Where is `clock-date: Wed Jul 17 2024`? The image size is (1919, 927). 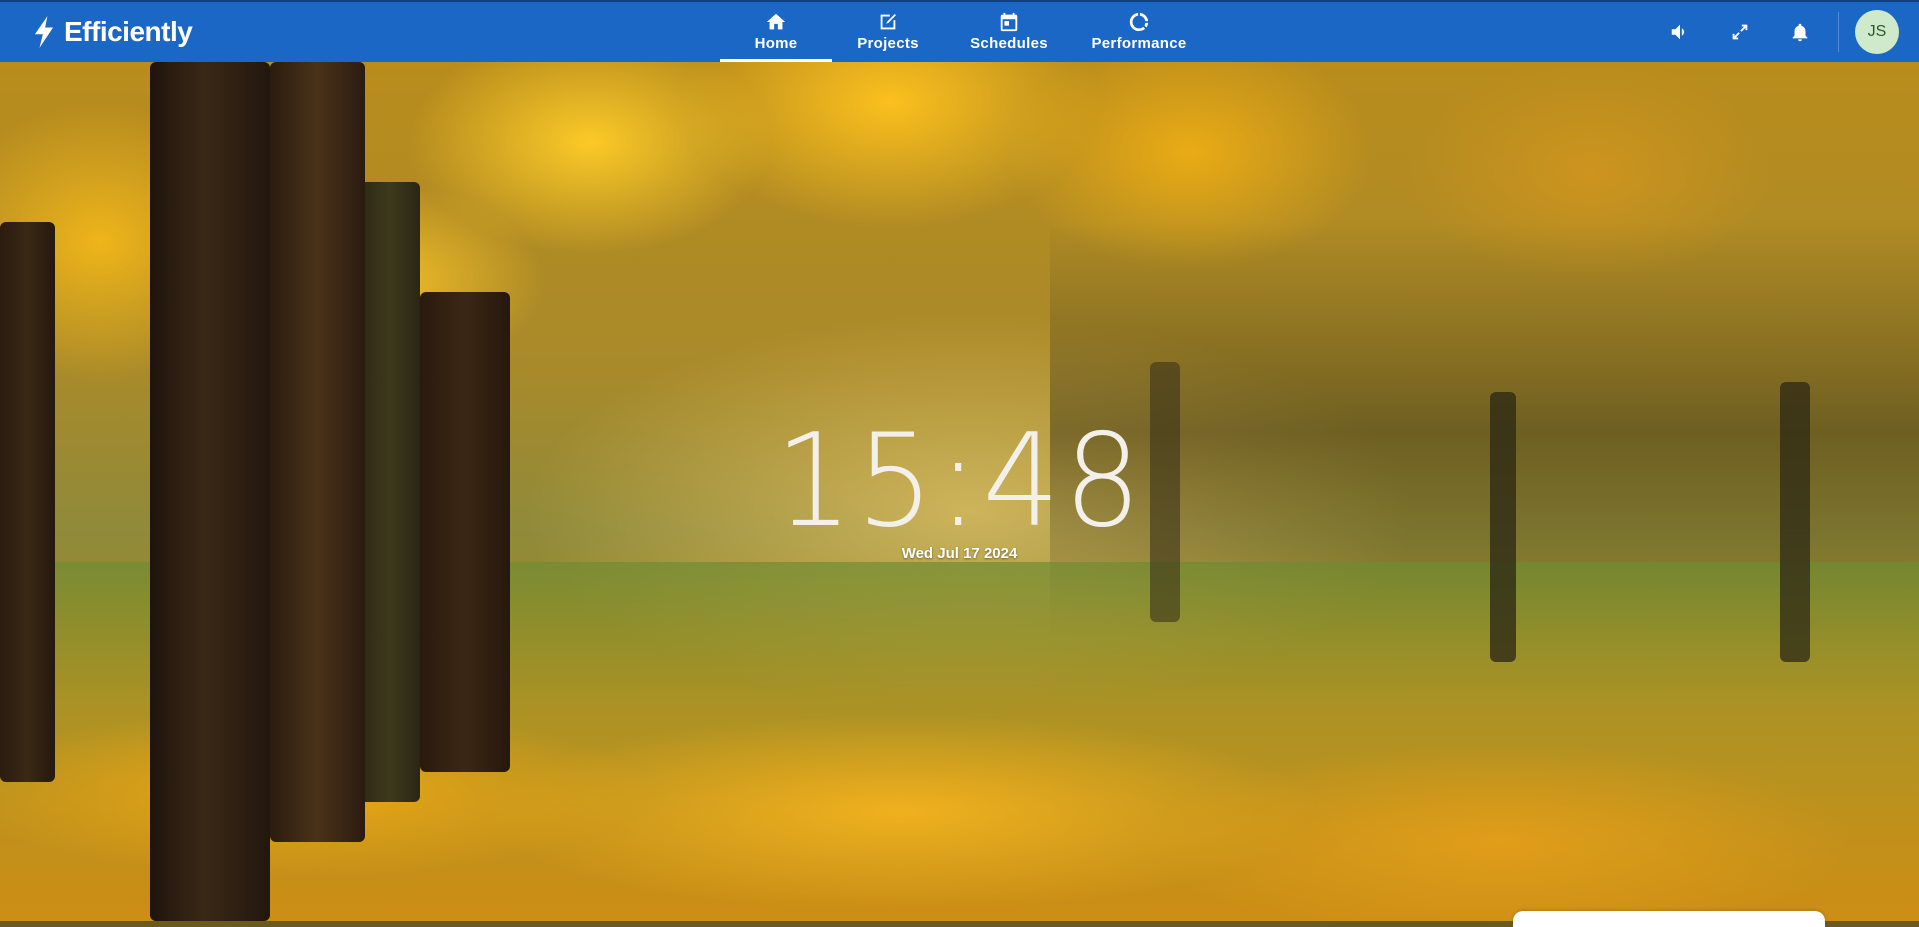 clock-date: Wed Jul 17 2024 is located at coordinates (959, 553).